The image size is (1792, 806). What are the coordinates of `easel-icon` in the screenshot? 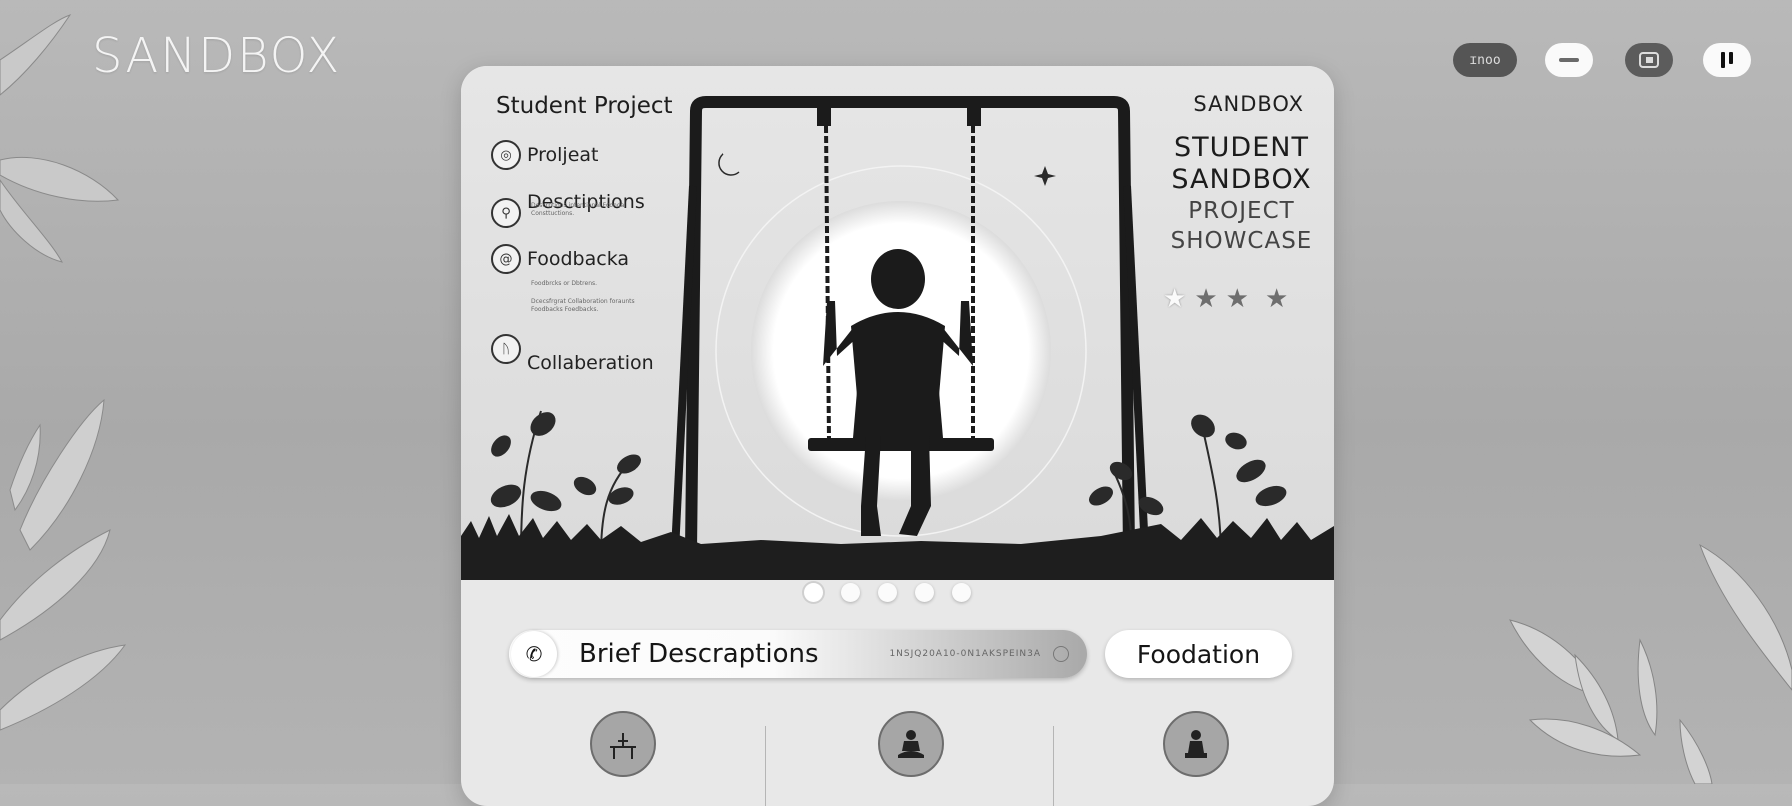 It's located at (623, 746).